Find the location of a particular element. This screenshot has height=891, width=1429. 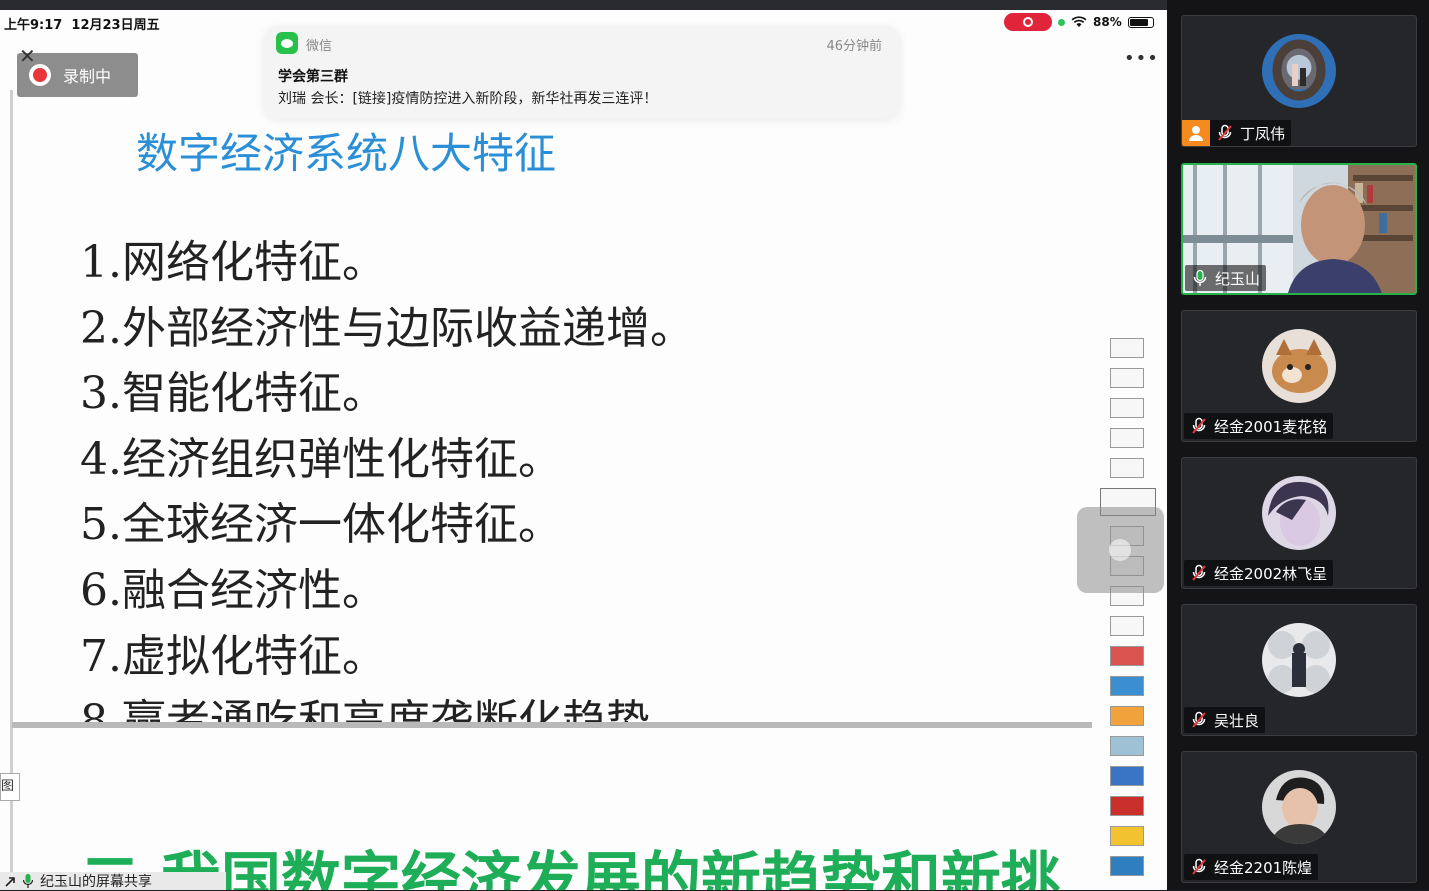

participant-tile: 经金2001麦花铭 is located at coordinates (1299, 376).